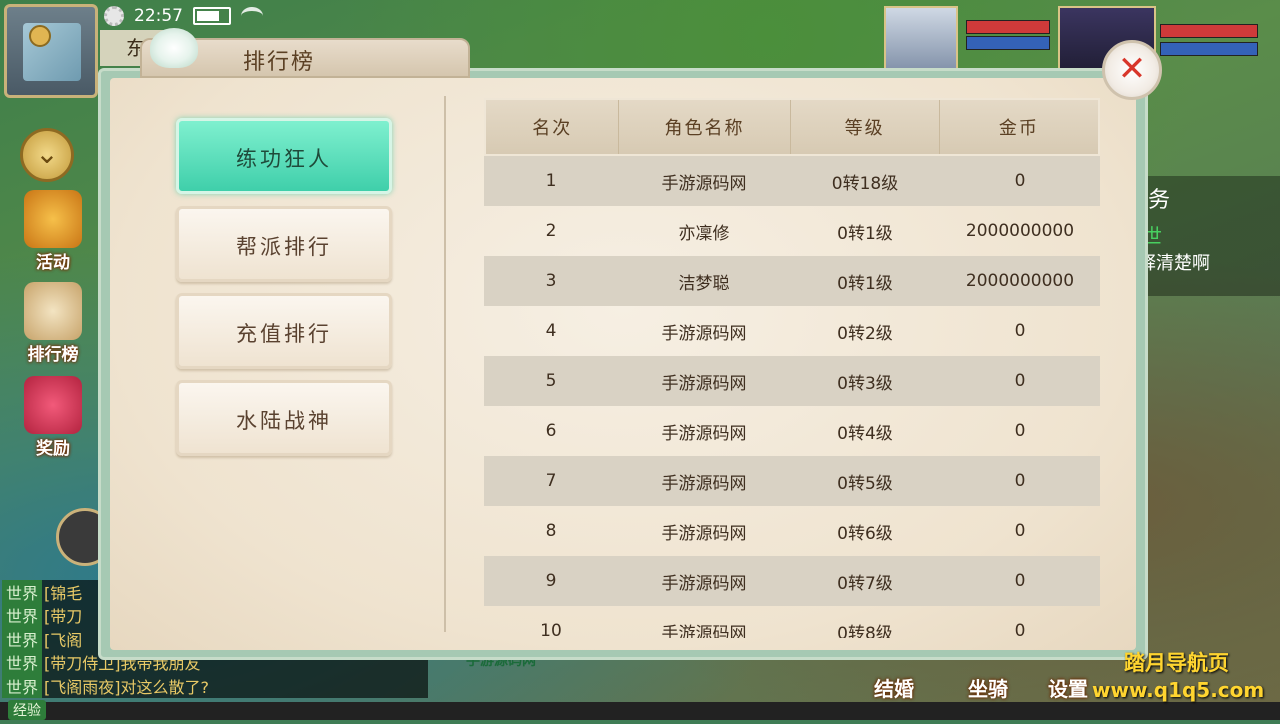 This screenshot has height=724, width=1280. I want to click on wifi-icon, so click(252, 16).